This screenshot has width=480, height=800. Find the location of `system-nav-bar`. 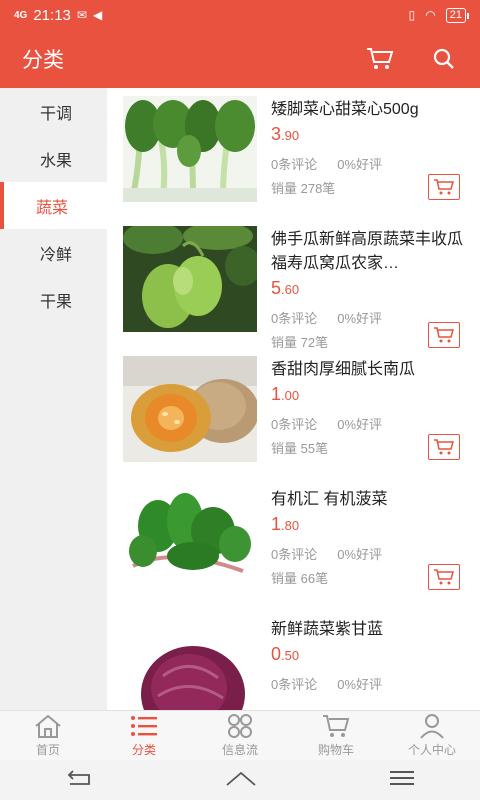

system-nav-bar is located at coordinates (240, 780).